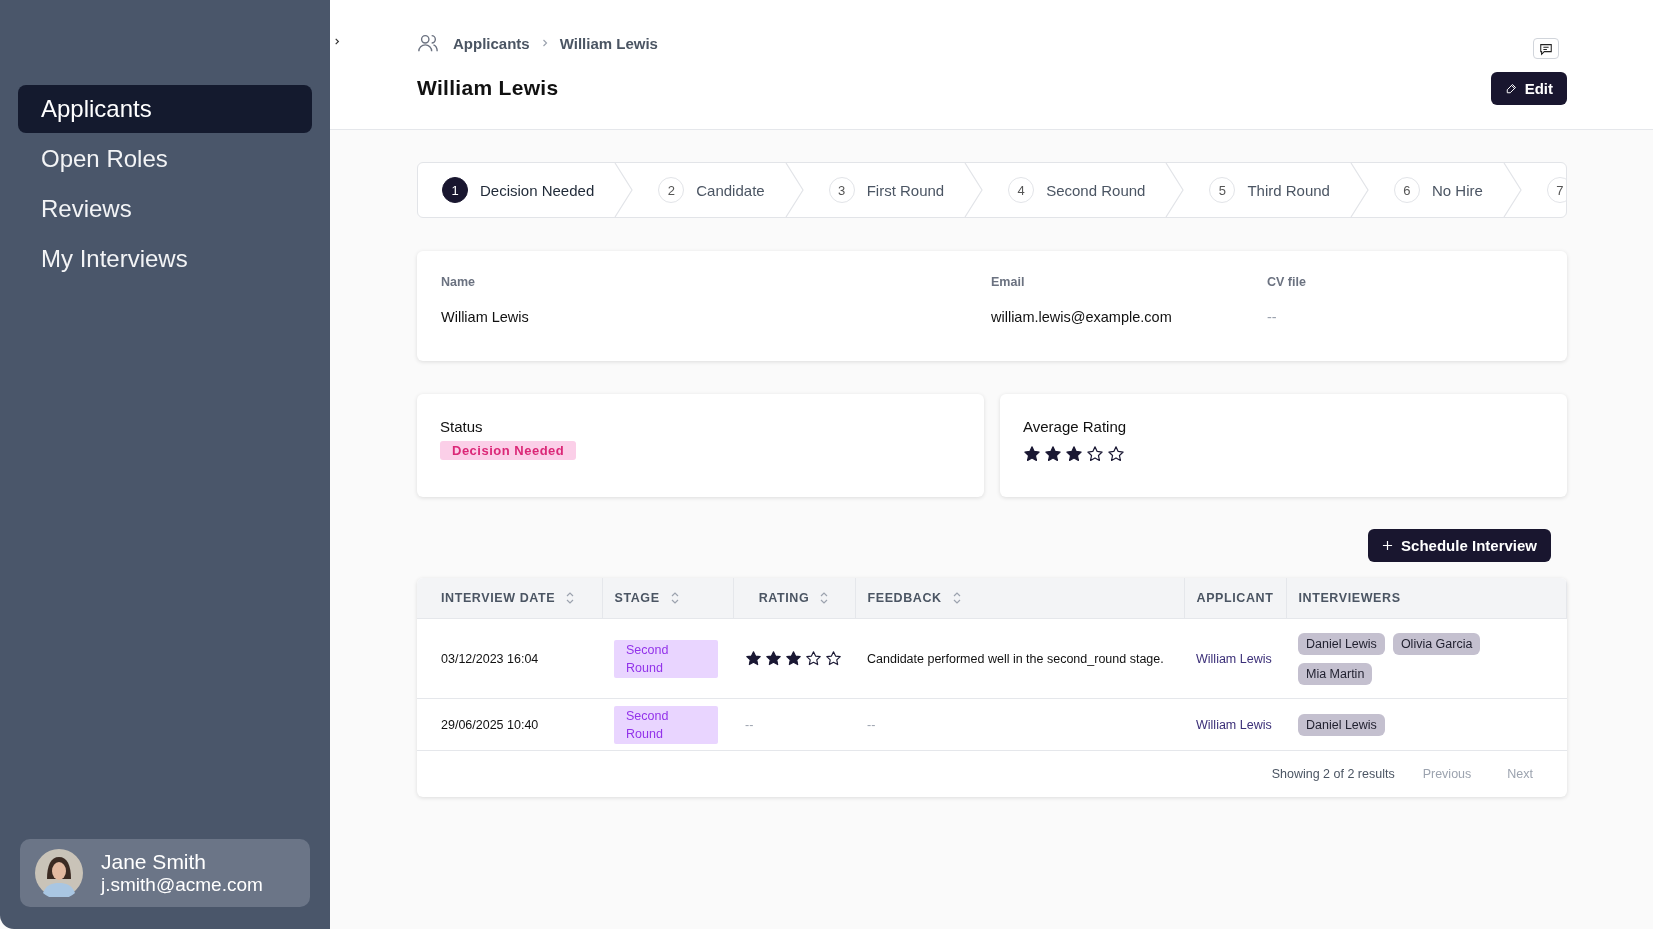 This screenshot has width=1653, height=929. Describe the element at coordinates (182, 885) in the screenshot. I see `user-email: j.smith@acme.com` at that location.